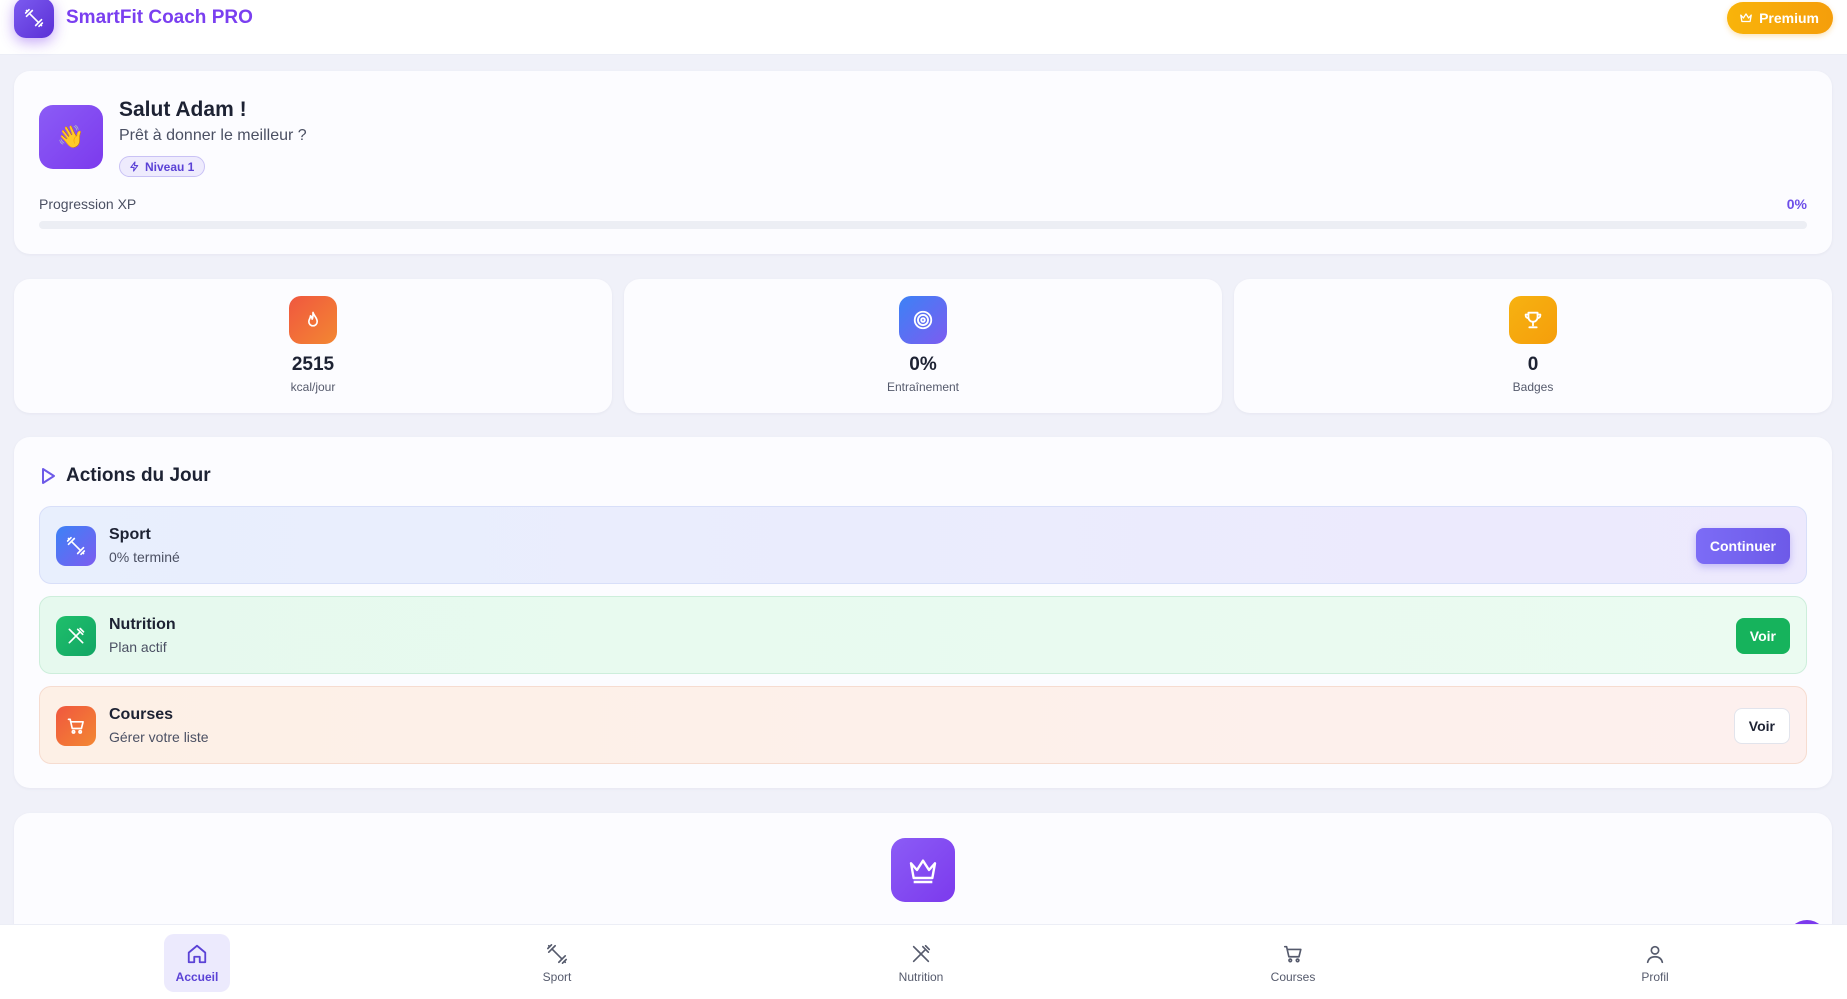 This screenshot has height=999, width=1847. Describe the element at coordinates (313, 387) in the screenshot. I see `stat-label: kcal/jour` at that location.